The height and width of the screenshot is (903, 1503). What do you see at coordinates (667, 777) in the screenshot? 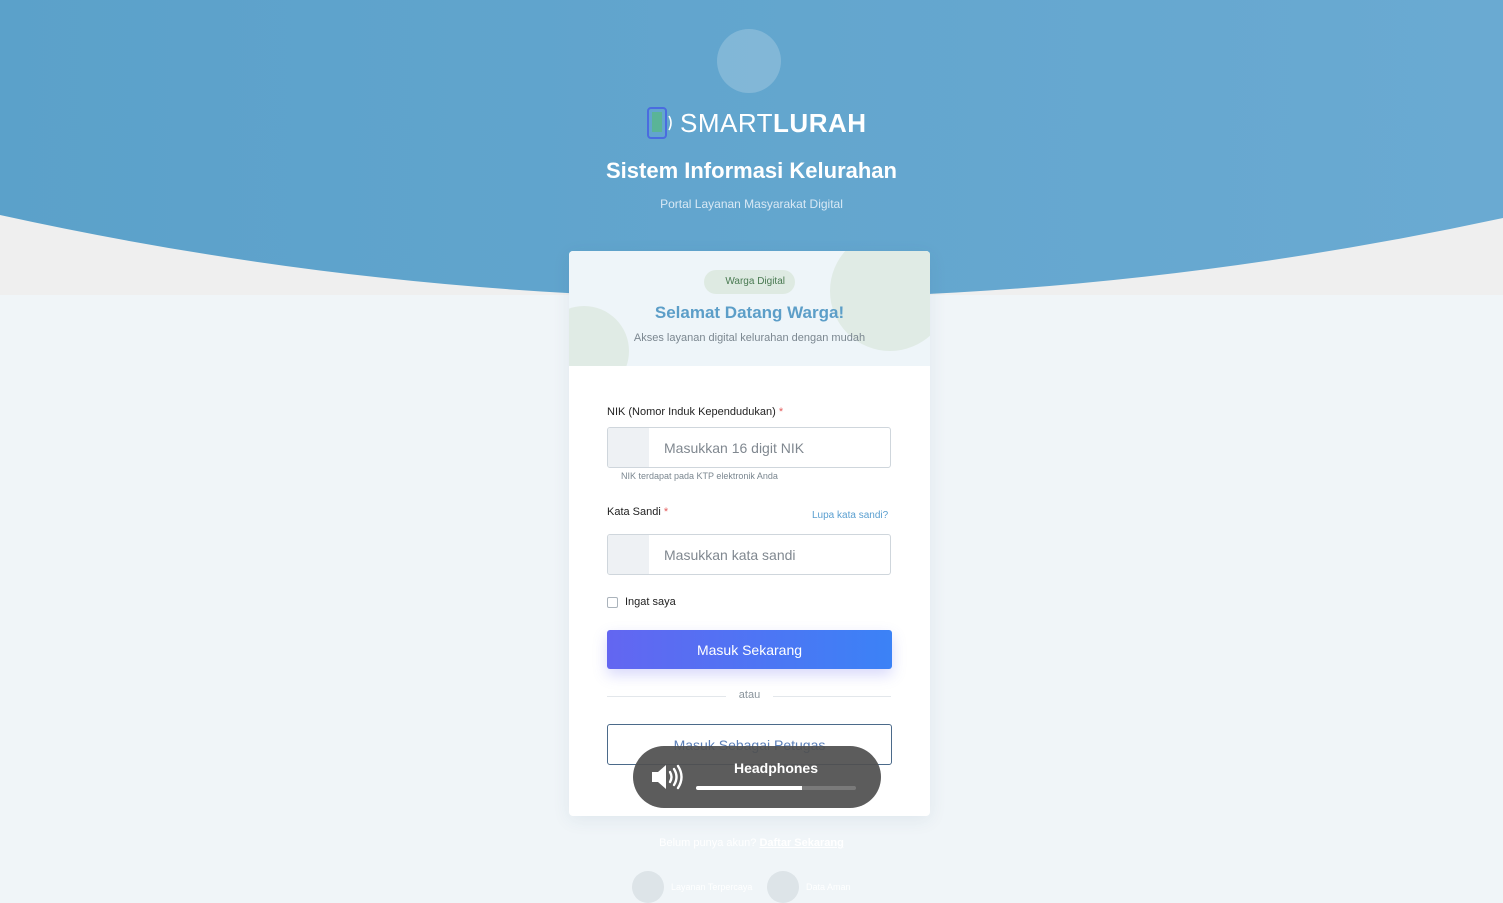
I see `speaker-volume-icon` at bounding box center [667, 777].